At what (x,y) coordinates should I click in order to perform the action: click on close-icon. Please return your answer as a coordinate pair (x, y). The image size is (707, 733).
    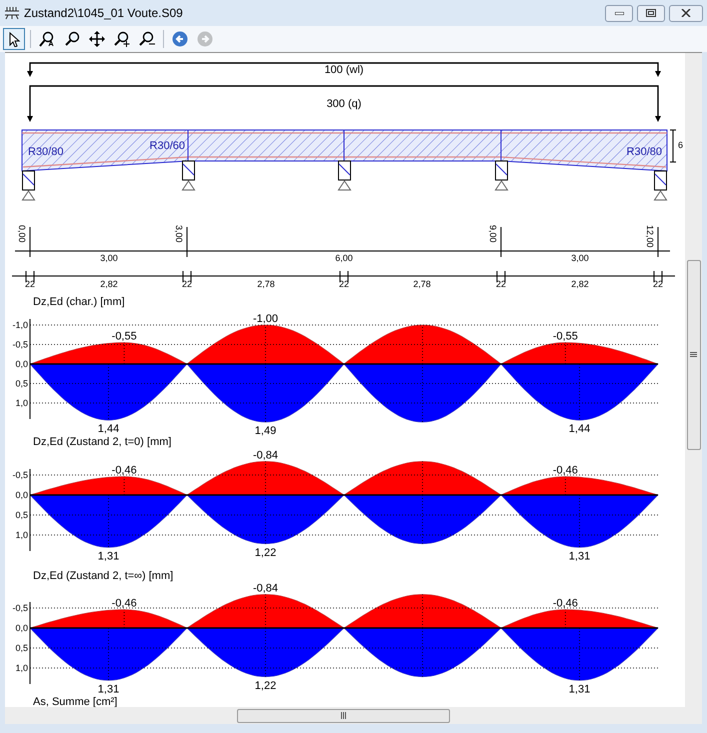
    Looking at the image, I should click on (686, 13).